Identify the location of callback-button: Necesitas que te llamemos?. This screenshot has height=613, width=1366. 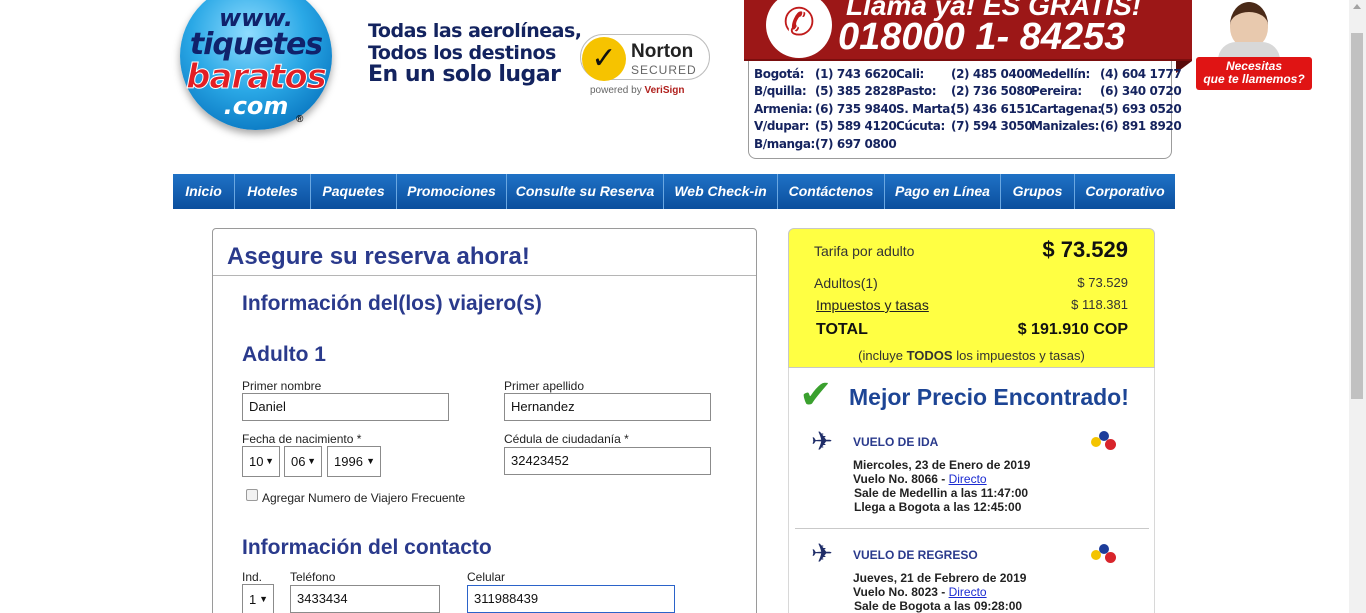
(1254, 73).